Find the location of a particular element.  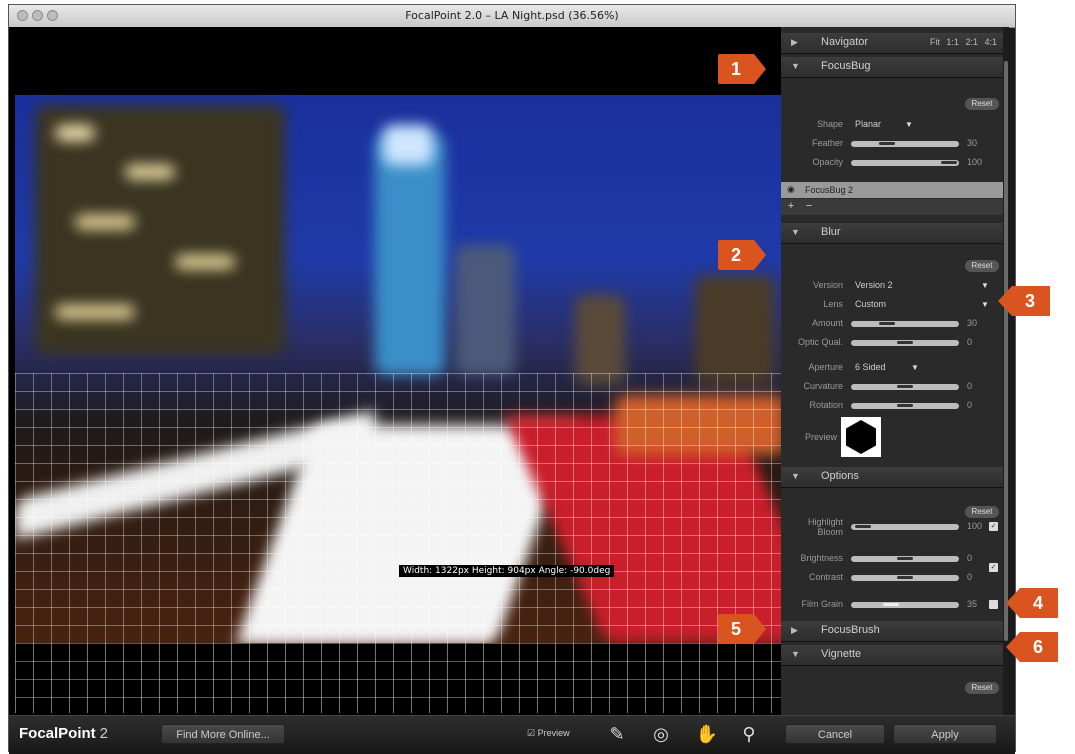

aperture-dropdown: 6 Sided is located at coordinates (870, 367).